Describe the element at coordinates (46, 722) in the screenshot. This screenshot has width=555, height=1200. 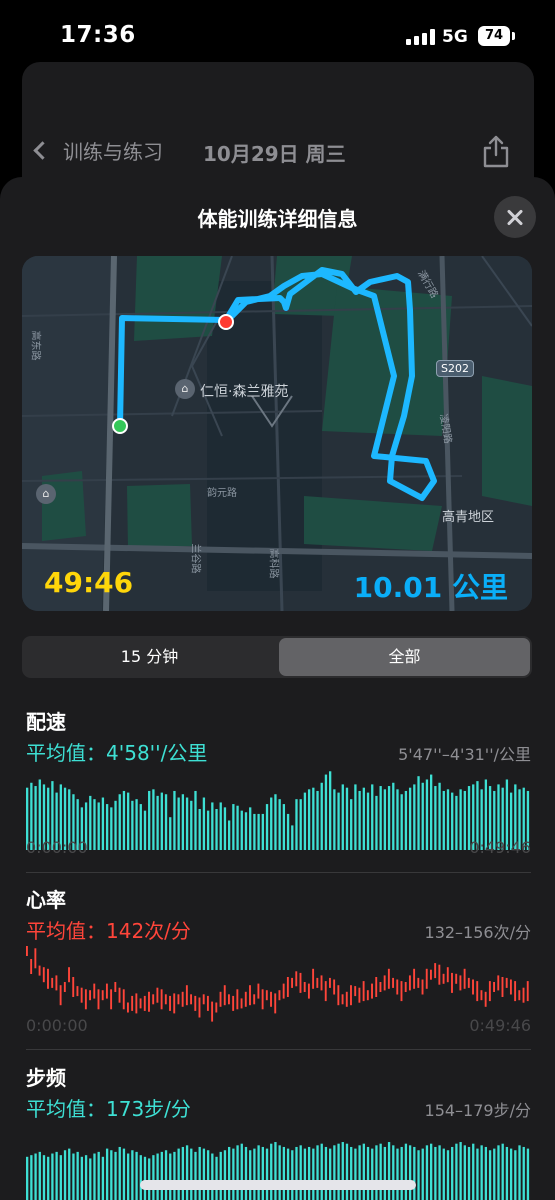
I see `pace-title: 配速` at that location.